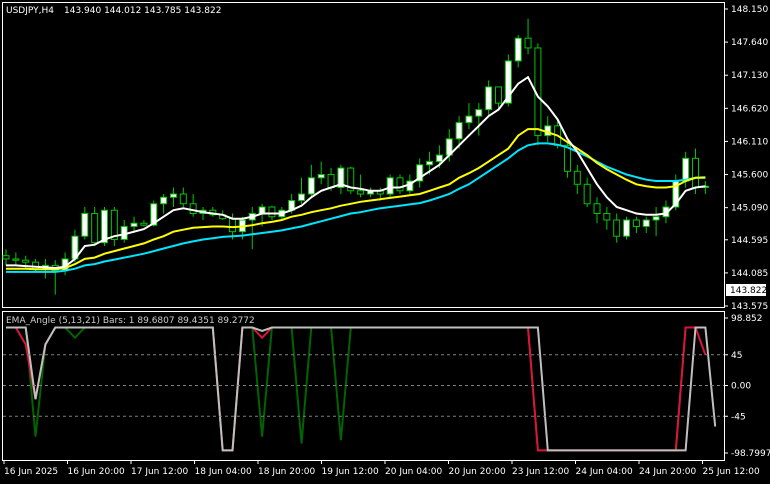 This screenshot has height=484, width=770. What do you see at coordinates (30, 11) in the screenshot?
I see `symbol-label: USDJPY,H4` at bounding box center [30, 11].